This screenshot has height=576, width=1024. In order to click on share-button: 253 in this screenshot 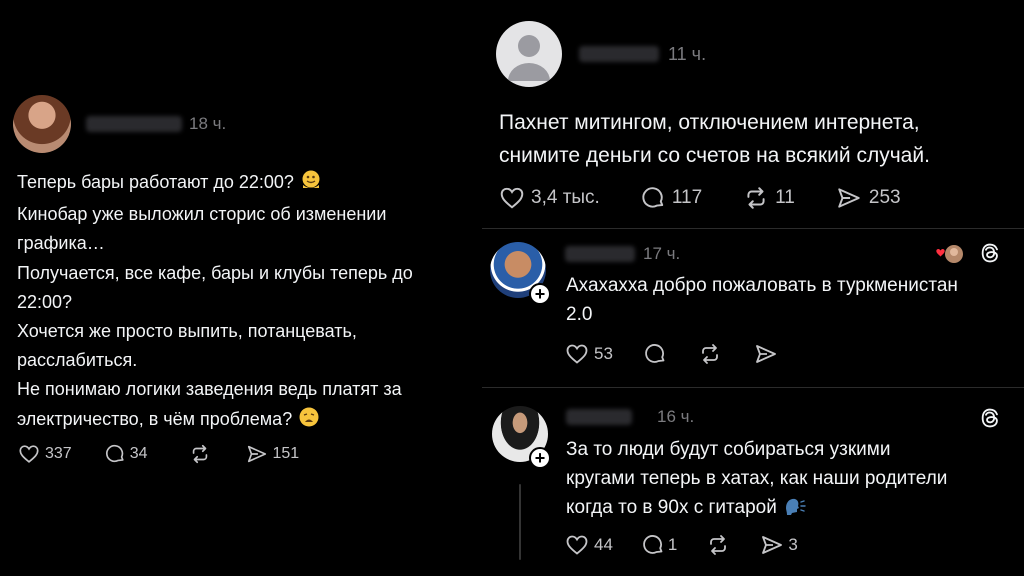, I will do `click(868, 198)`.